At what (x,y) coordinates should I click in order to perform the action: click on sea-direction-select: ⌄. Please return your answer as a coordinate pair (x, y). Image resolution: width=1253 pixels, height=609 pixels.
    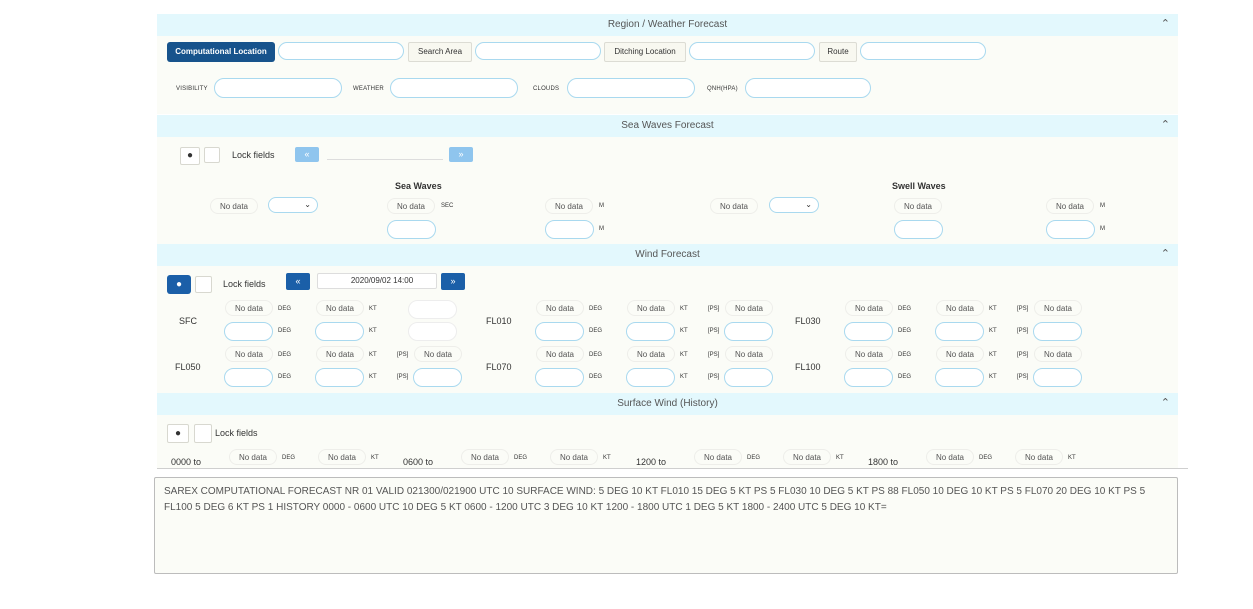
    Looking at the image, I should click on (293, 205).